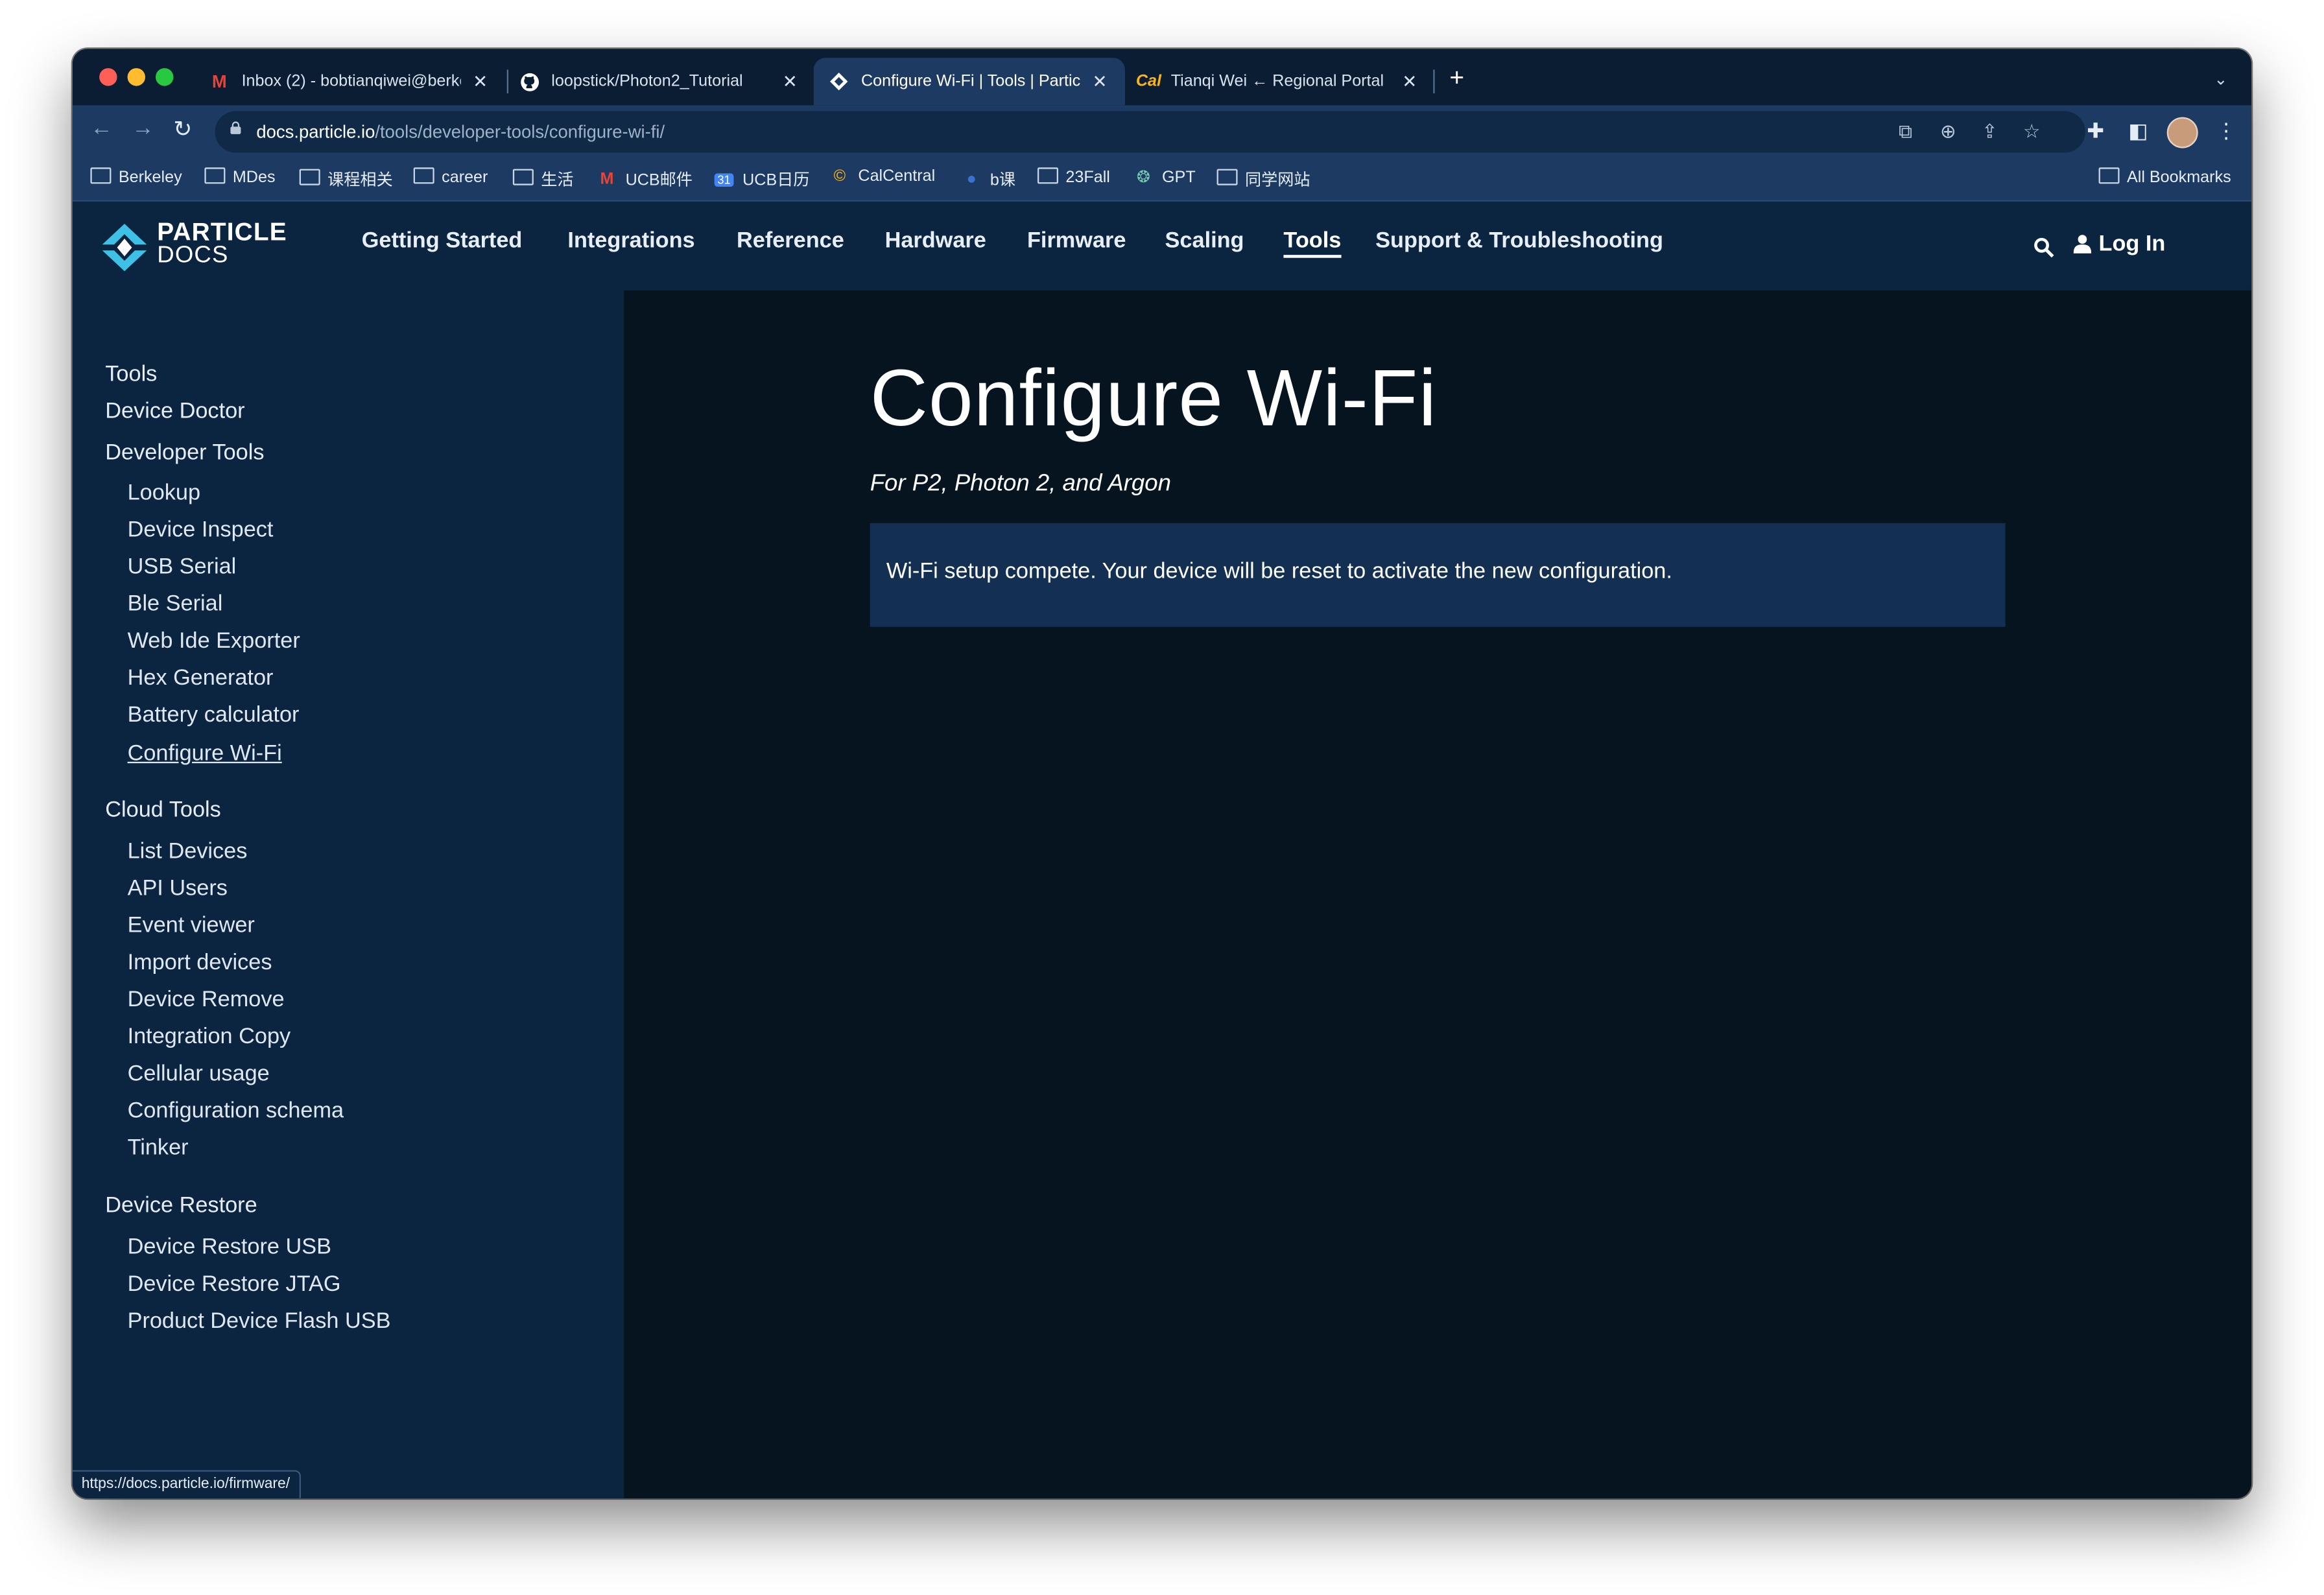  What do you see at coordinates (1906, 132) in the screenshot?
I see `translate-icon: ⧉` at bounding box center [1906, 132].